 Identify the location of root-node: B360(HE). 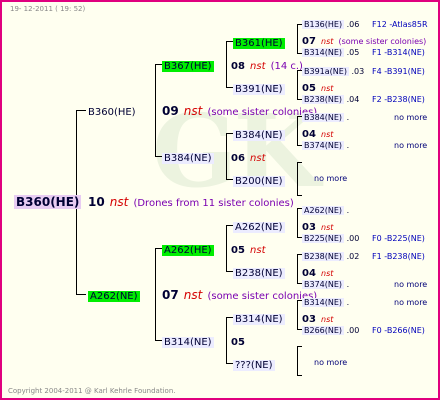
(48, 201).